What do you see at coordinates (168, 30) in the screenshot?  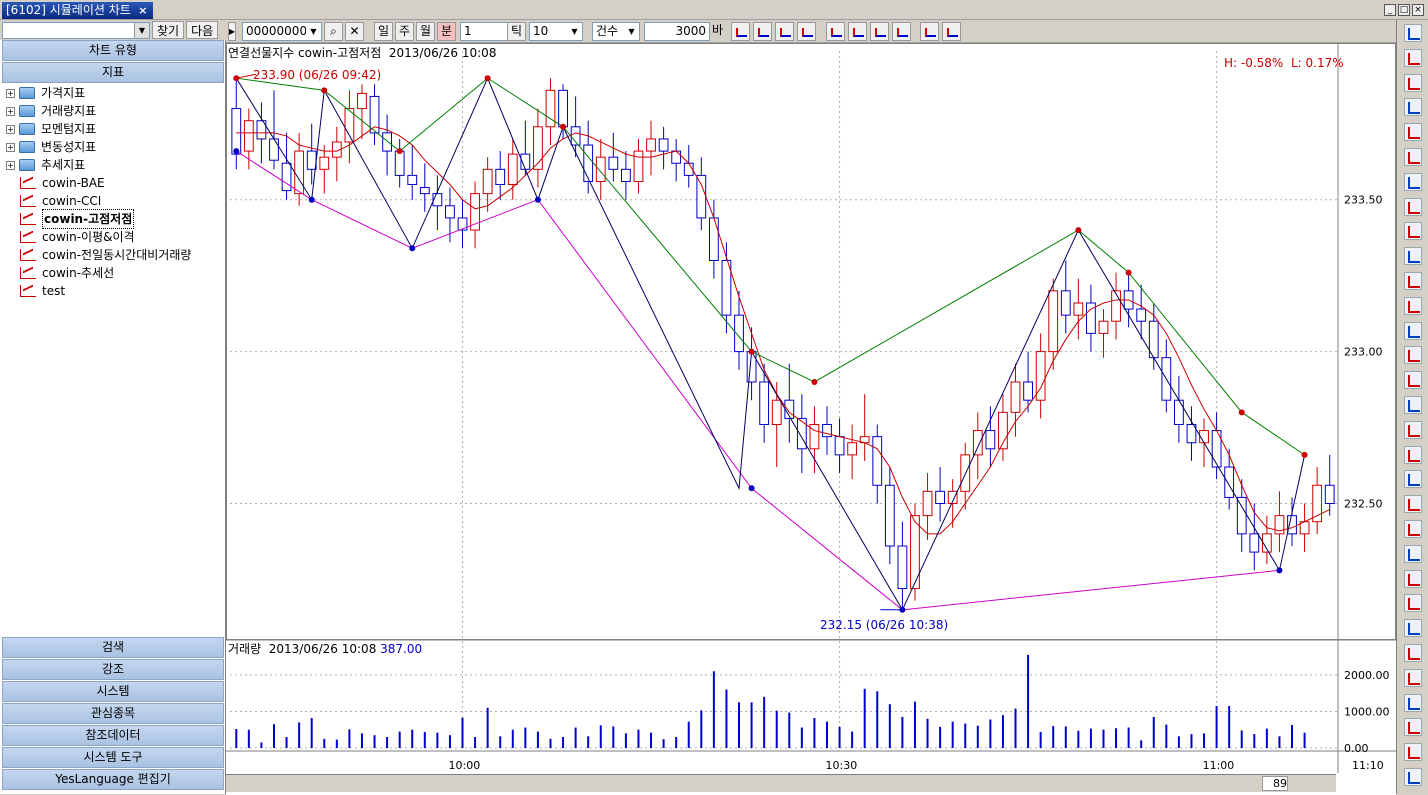 I see `find-button: 찾기` at bounding box center [168, 30].